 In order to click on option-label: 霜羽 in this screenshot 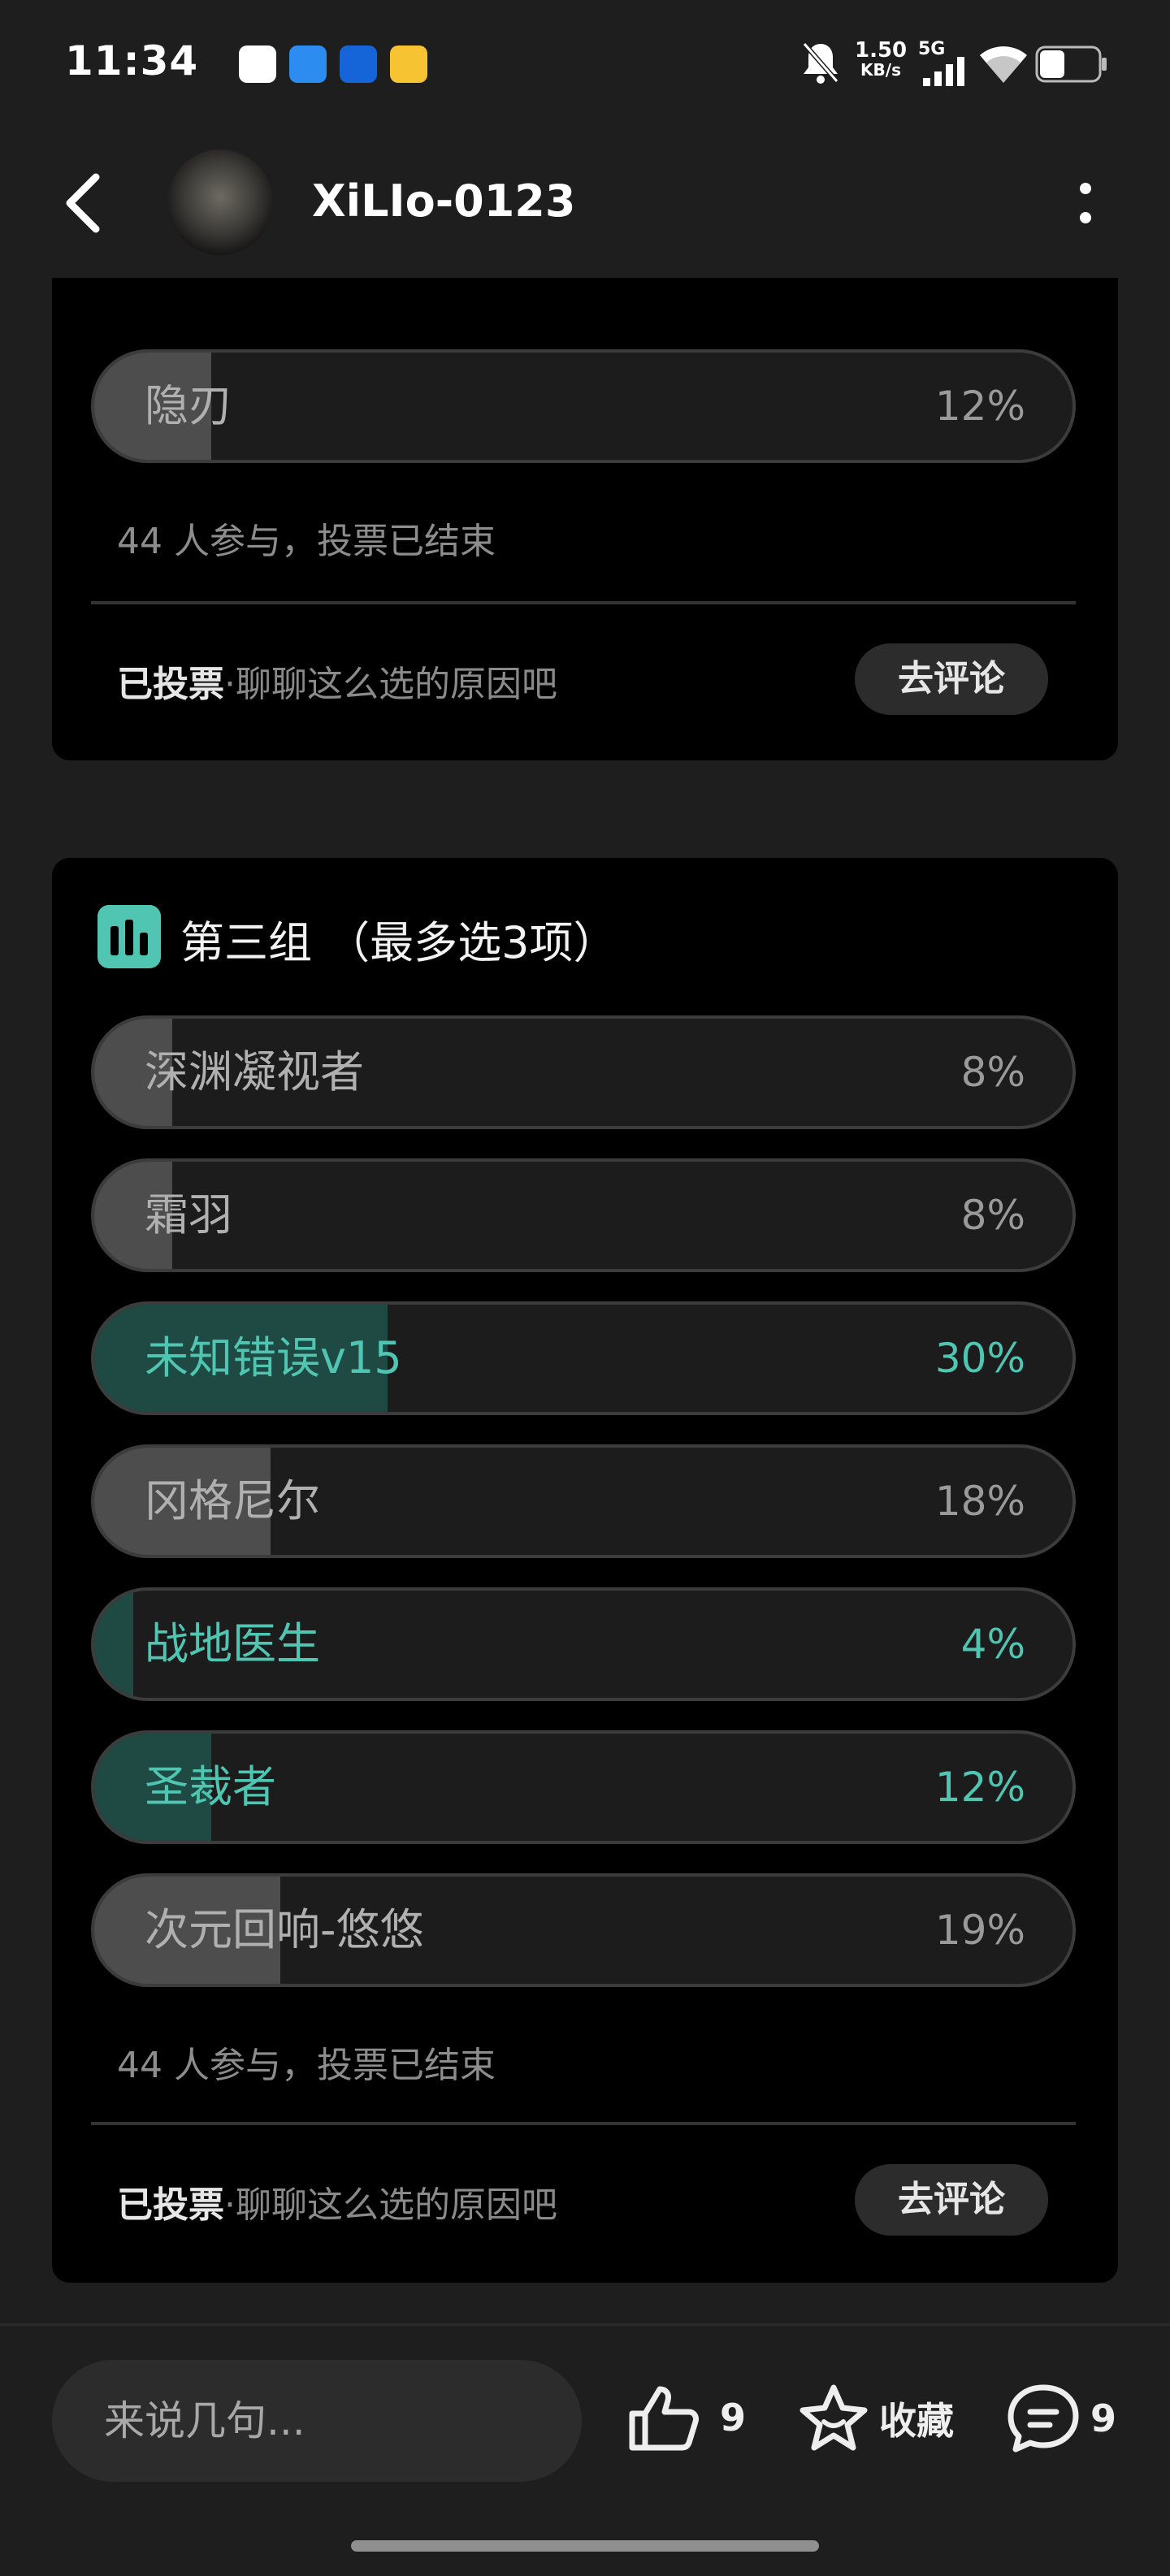, I will do `click(188, 1214)`.